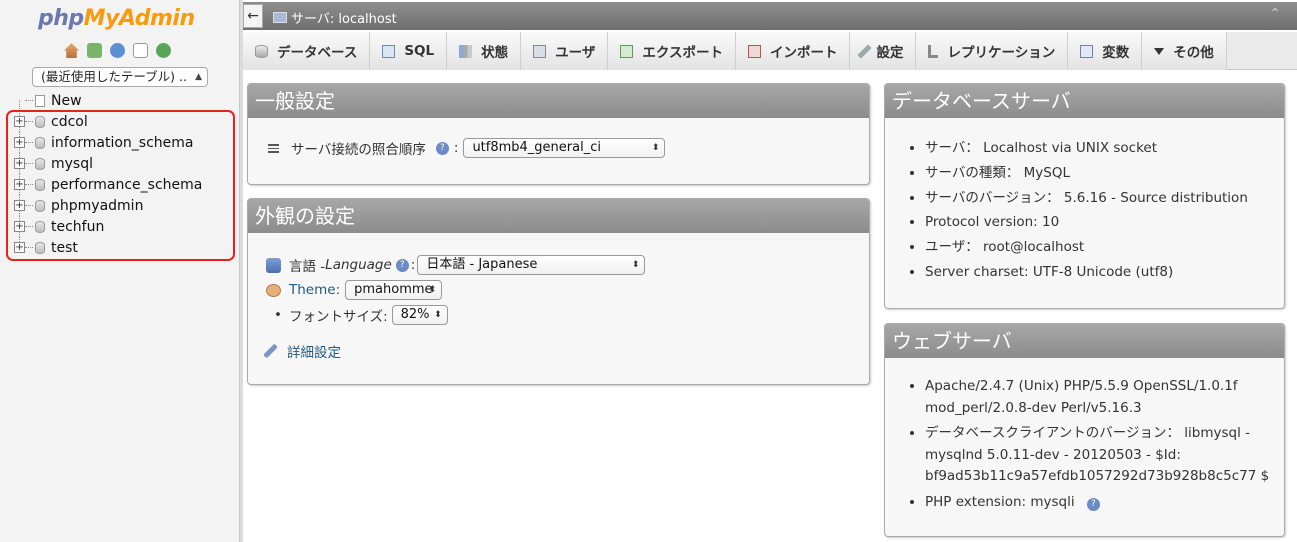 The width and height of the screenshot is (1297, 542). Describe the element at coordinates (682, 53) in the screenshot. I see `tab-label: エクスポート` at that location.